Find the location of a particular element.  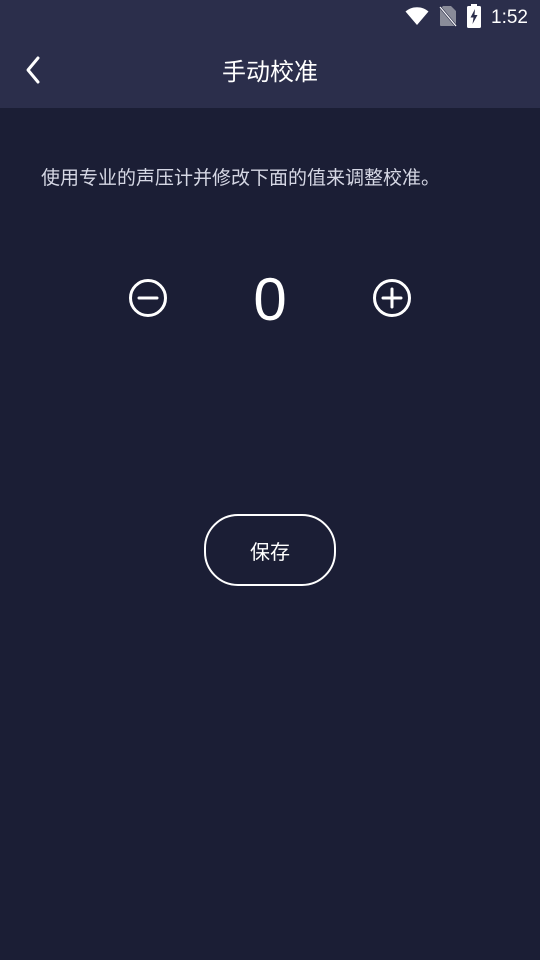

increment-button is located at coordinates (392, 300).